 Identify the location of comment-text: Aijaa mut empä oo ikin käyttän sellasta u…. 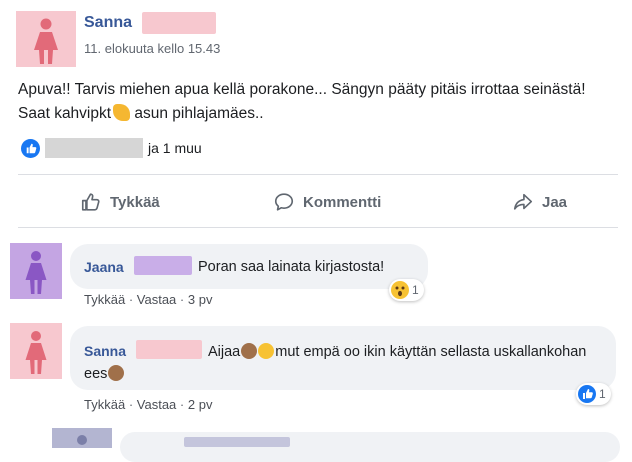
(344, 363).